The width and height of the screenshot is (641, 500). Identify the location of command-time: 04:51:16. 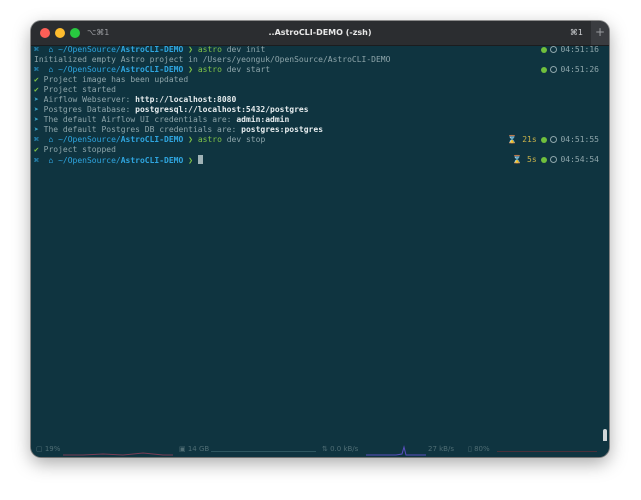
(579, 49).